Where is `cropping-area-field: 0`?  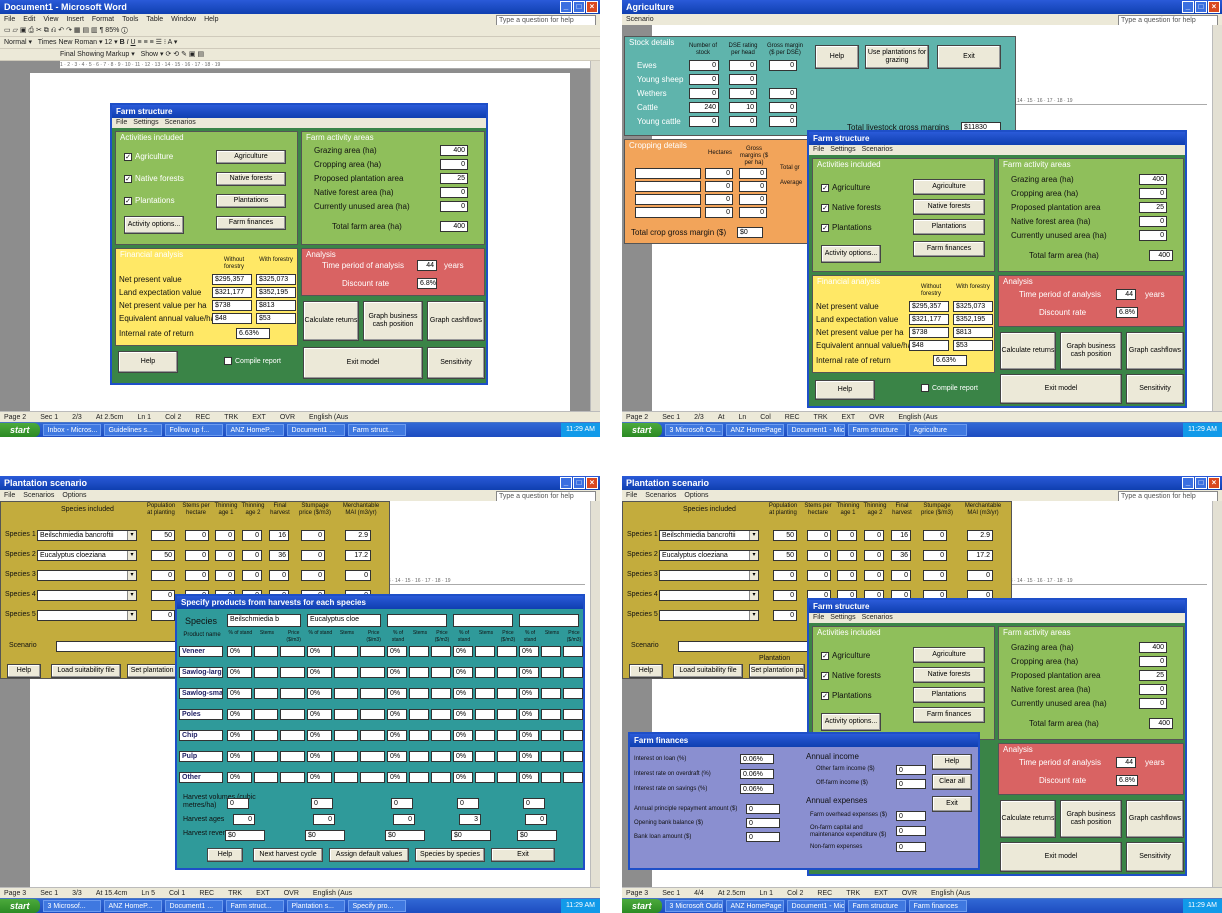 cropping-area-field: 0 is located at coordinates (454, 164).